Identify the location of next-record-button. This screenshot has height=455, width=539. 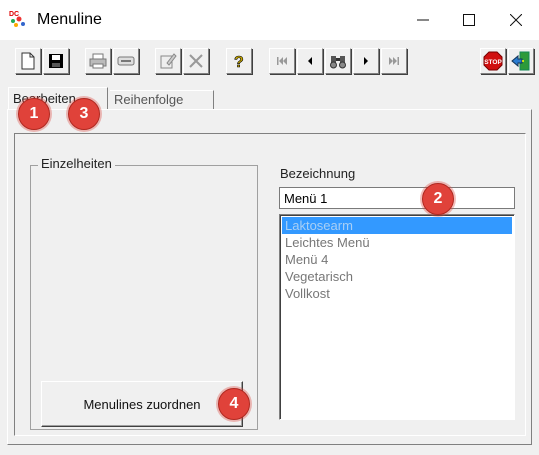
(366, 61).